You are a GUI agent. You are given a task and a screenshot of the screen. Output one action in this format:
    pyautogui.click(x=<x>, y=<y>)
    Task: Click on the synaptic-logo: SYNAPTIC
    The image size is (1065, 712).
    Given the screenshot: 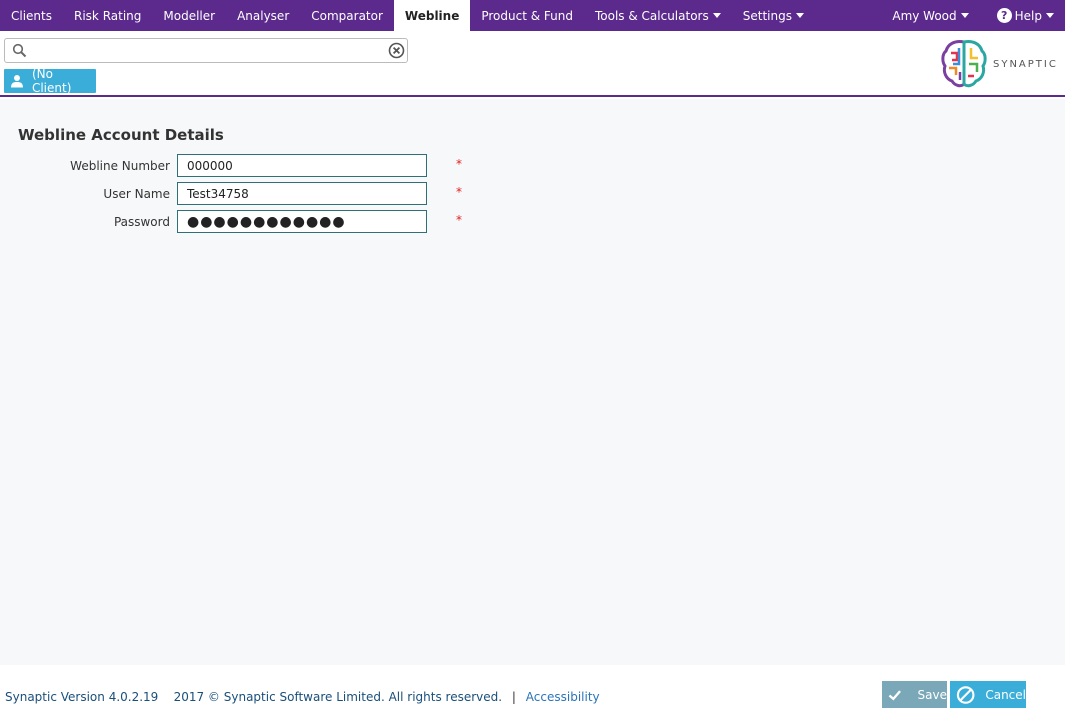 What is the action you would take?
    pyautogui.click(x=1002, y=64)
    